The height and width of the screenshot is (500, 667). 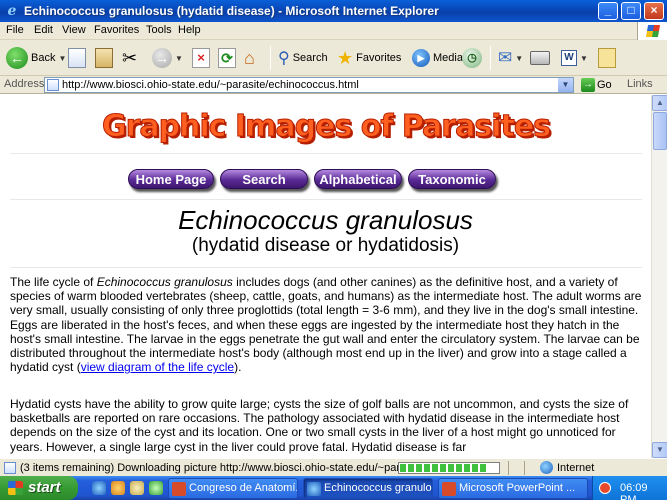 What do you see at coordinates (303, 58) in the screenshot?
I see `search-button: ⚲ Search` at bounding box center [303, 58].